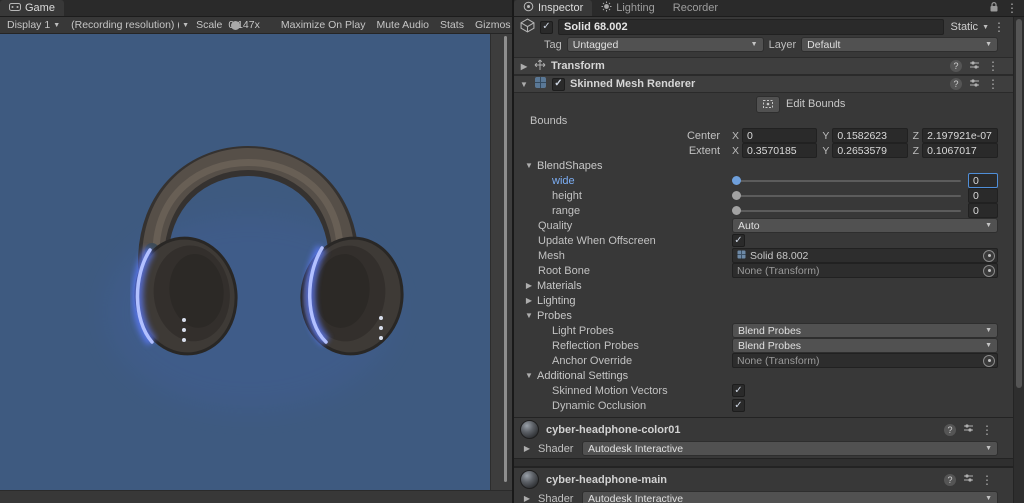 The height and width of the screenshot is (503, 1024). I want to click on quality-dropdown: Auto ▼, so click(865, 225).